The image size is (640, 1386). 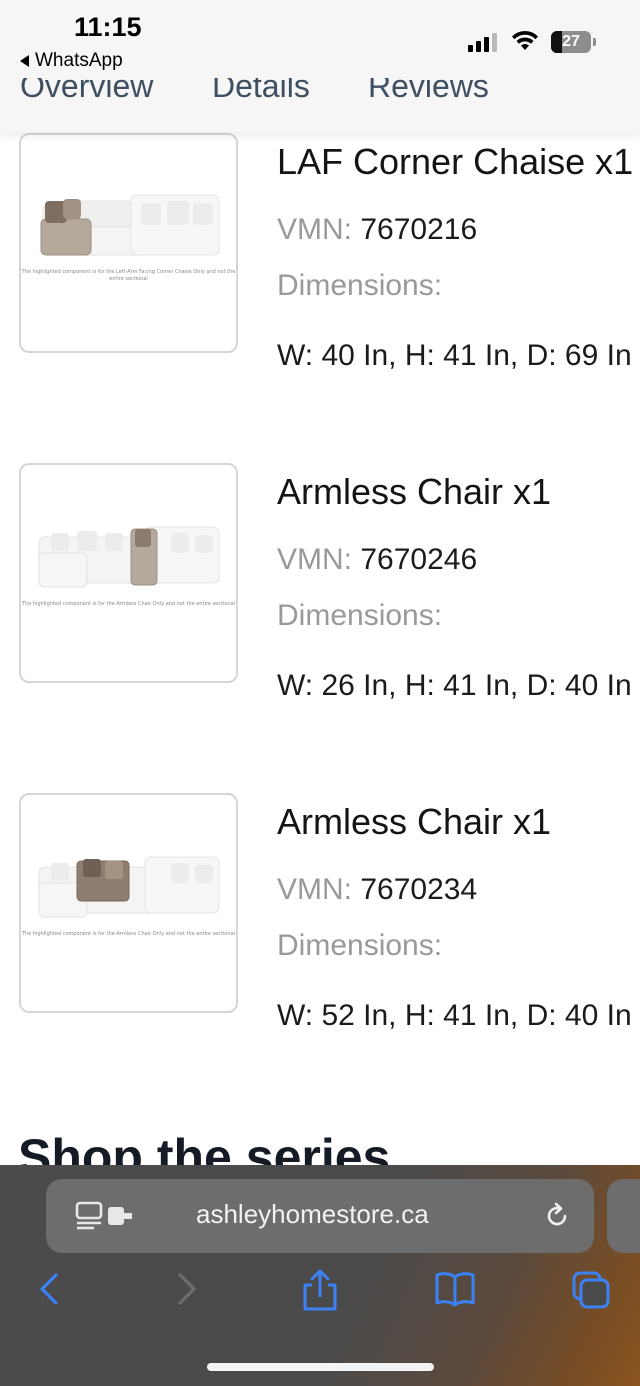 I want to click on reload-icon, so click(x=557, y=1216).